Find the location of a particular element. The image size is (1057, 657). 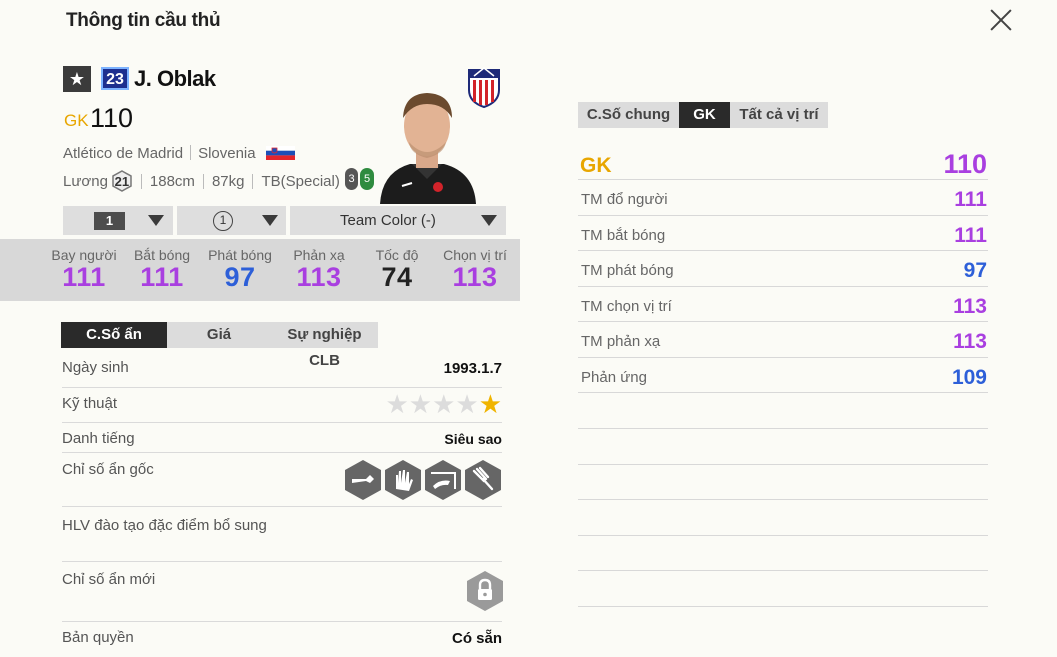

favorite-star-icon: ★ is located at coordinates (77, 79).